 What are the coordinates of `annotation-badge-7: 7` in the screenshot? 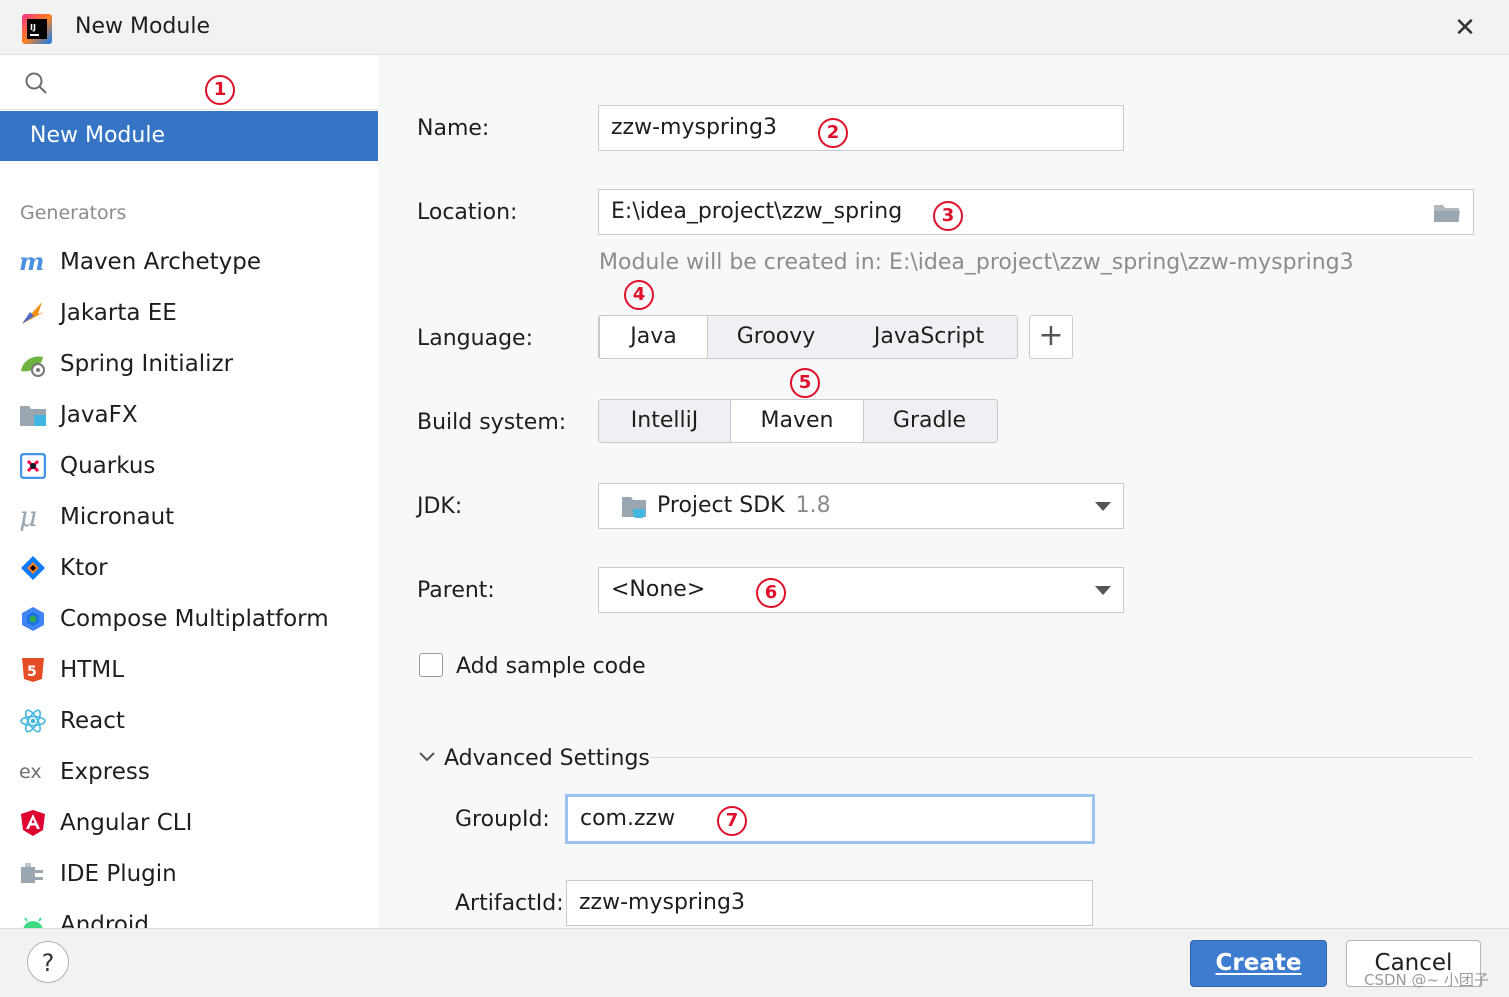 It's located at (732, 821).